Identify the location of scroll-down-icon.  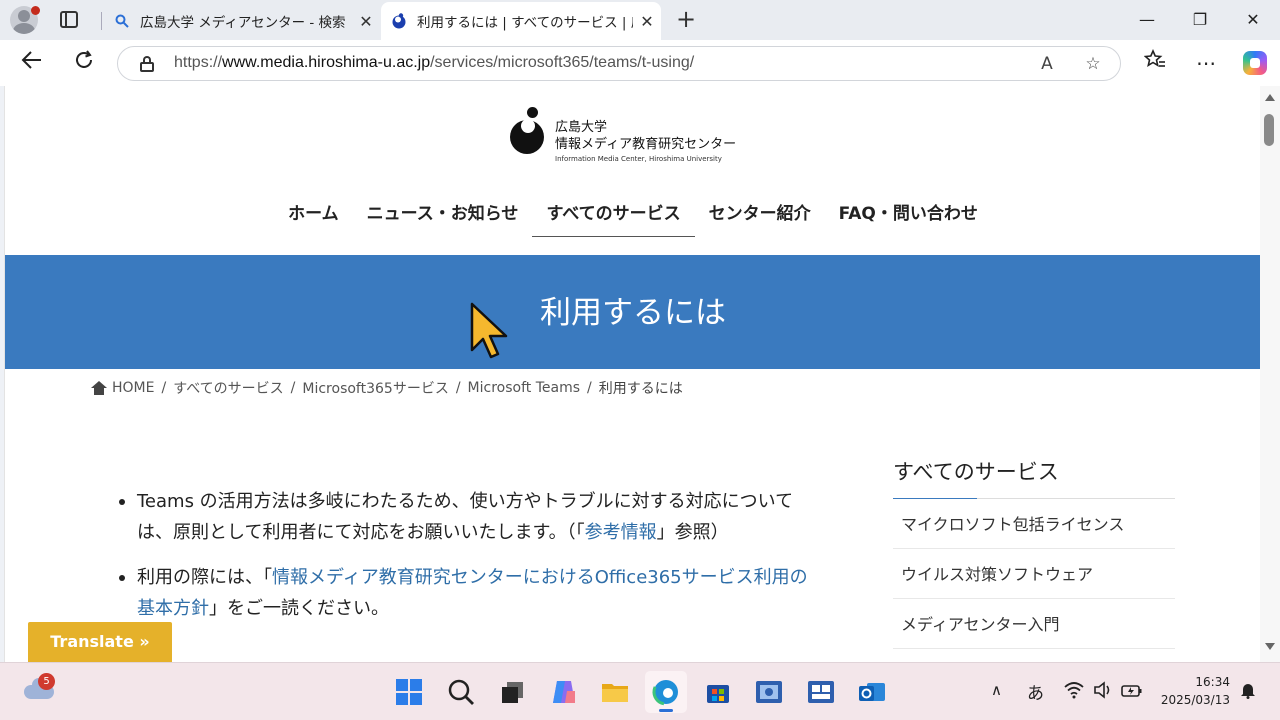
(1270, 646).